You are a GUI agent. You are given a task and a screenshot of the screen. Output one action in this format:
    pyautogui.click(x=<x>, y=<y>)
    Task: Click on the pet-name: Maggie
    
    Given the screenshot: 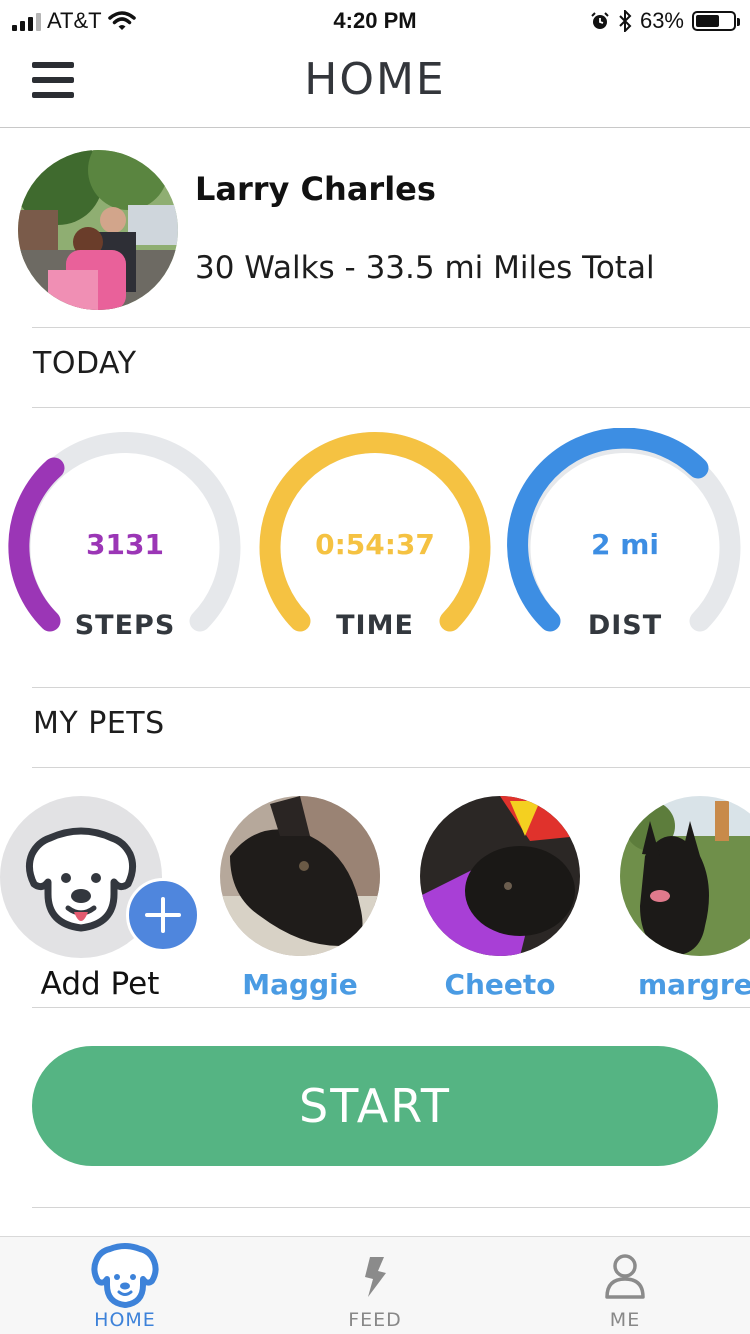 What is the action you would take?
    pyautogui.click(x=300, y=984)
    